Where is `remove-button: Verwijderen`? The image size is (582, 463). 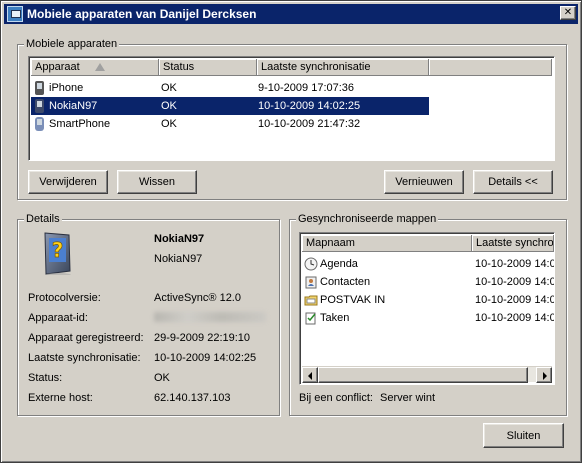
remove-button: Verwijderen is located at coordinates (68, 182).